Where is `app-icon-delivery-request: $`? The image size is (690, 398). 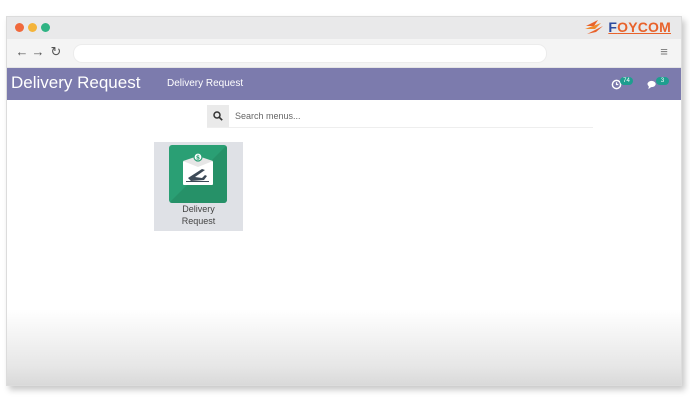
app-icon-delivery-request: $ is located at coordinates (198, 174).